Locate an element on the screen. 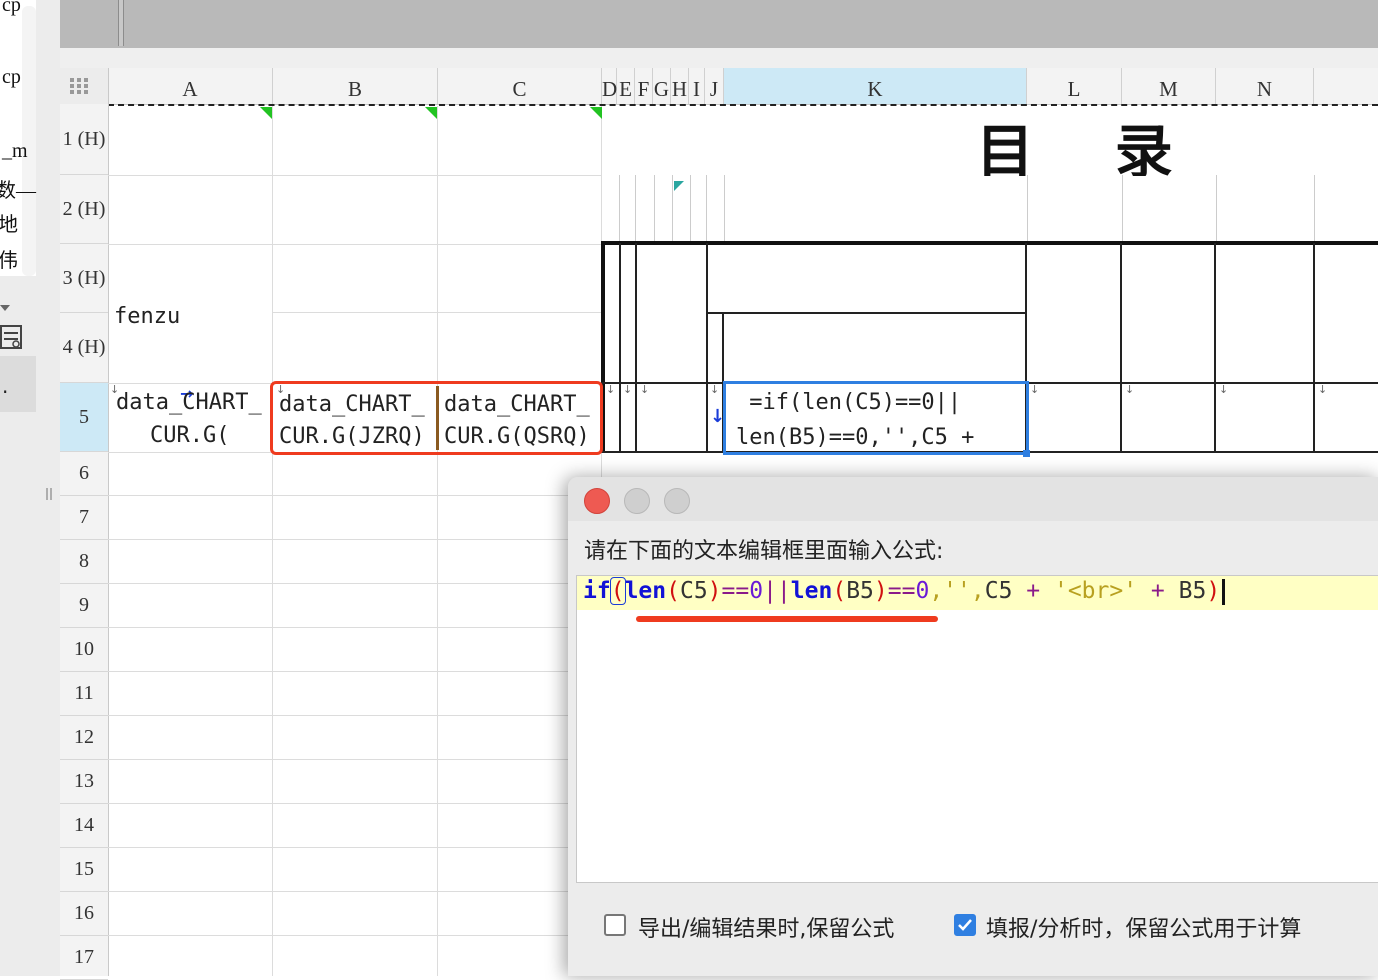 This screenshot has width=1378, height=980. column-header-k: K is located at coordinates (875, 86).